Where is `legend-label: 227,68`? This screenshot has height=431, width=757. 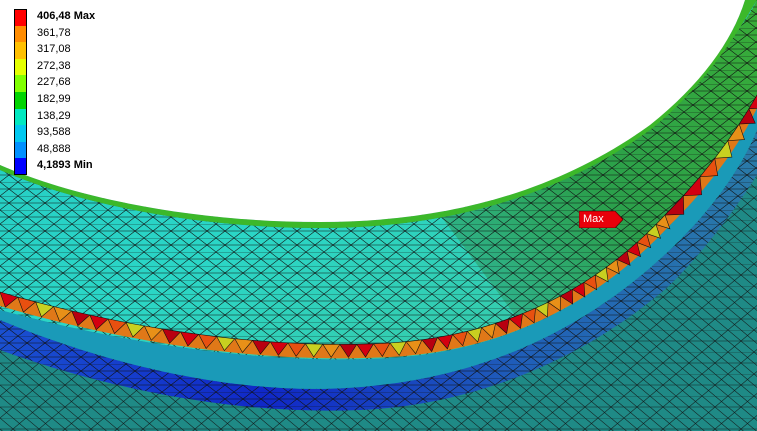 legend-label: 227,68 is located at coordinates (54, 82).